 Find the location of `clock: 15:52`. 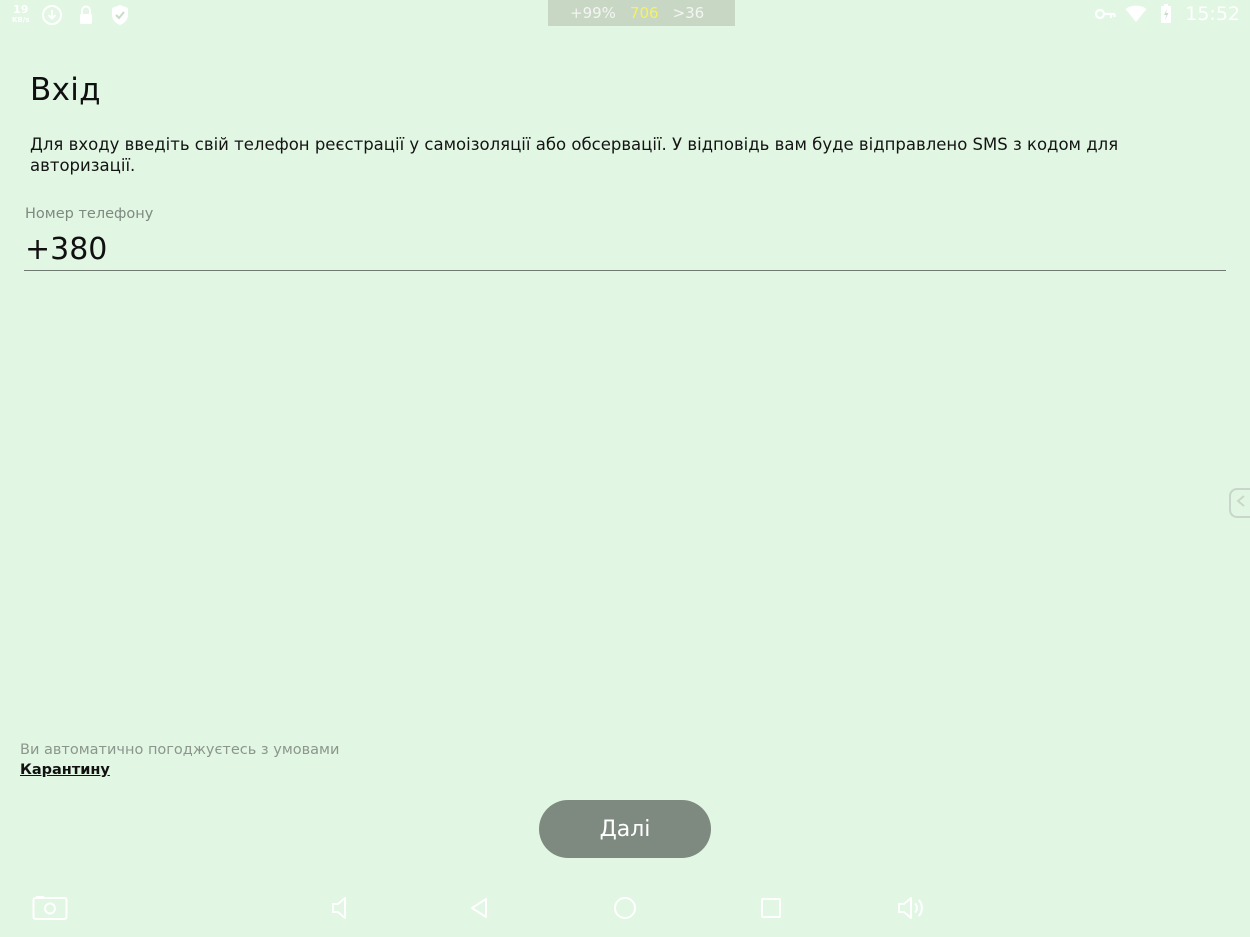

clock: 15:52 is located at coordinates (1212, 14).